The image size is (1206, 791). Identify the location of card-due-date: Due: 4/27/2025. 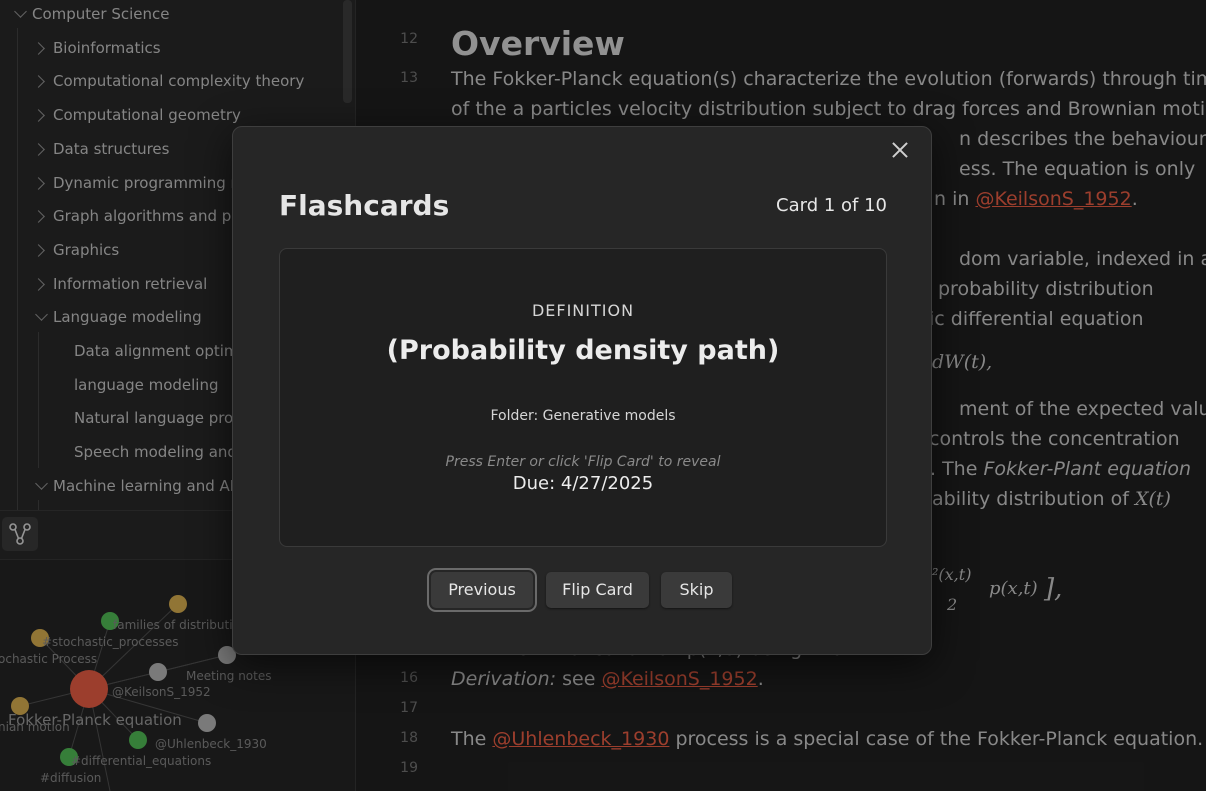
(583, 483).